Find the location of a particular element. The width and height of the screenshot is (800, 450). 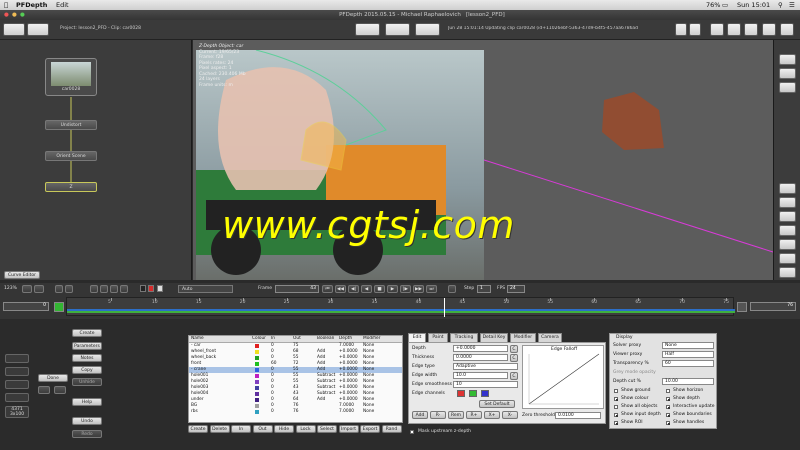

frame-input: 43 is located at coordinates (297, 289).